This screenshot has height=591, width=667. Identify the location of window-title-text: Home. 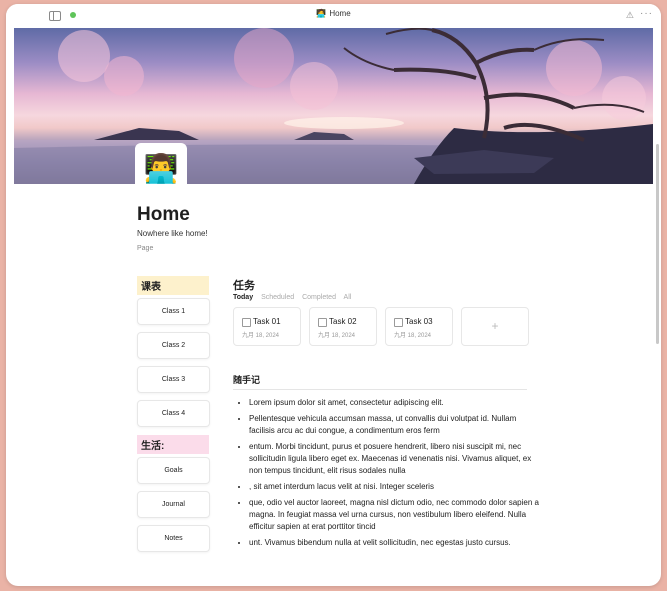
(340, 13).